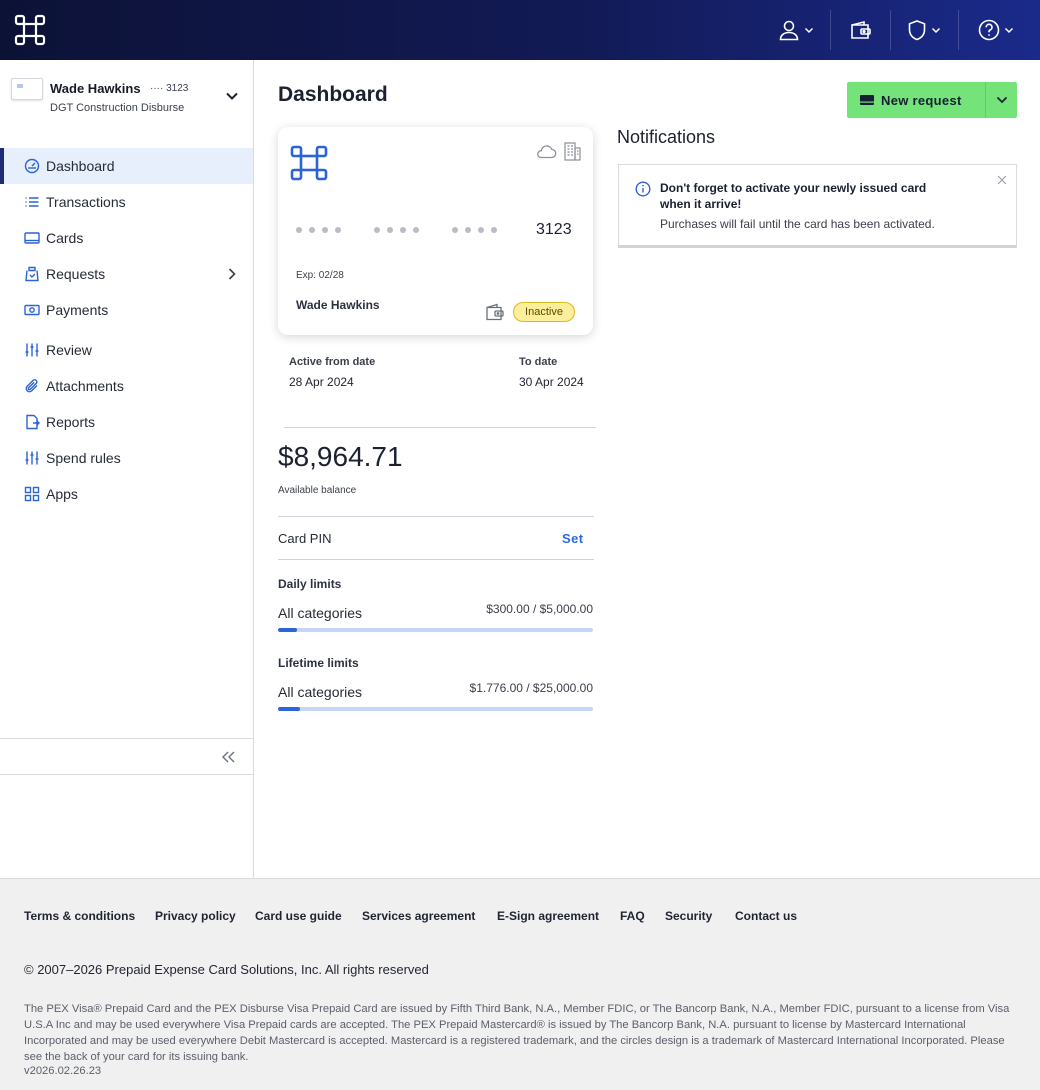 This screenshot has width=1040, height=1090. What do you see at coordinates (333, 94) in the screenshot?
I see `page-title: Dashboard` at bounding box center [333, 94].